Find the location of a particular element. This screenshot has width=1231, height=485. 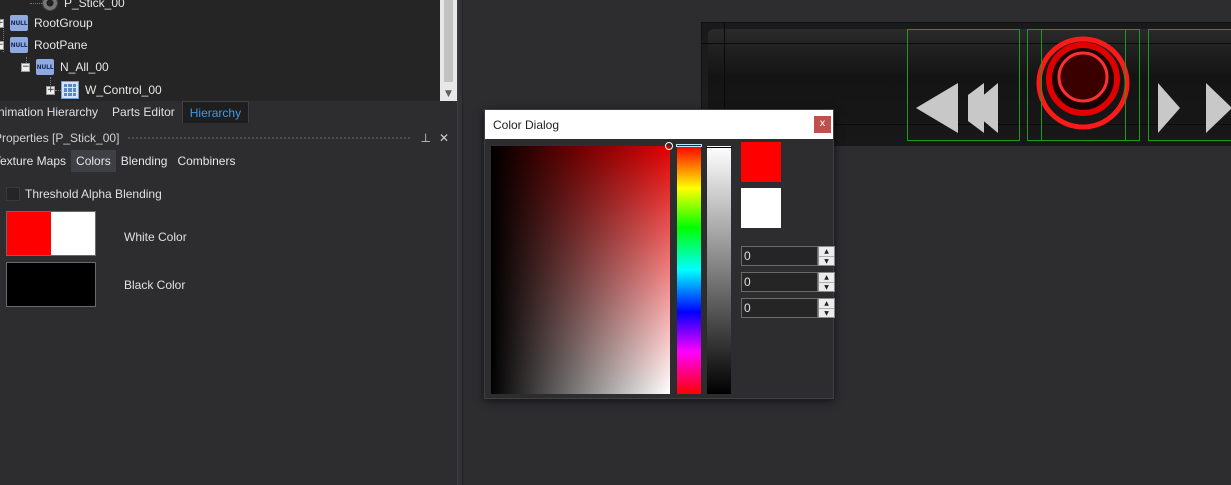

sv-marker is located at coordinates (669, 146).